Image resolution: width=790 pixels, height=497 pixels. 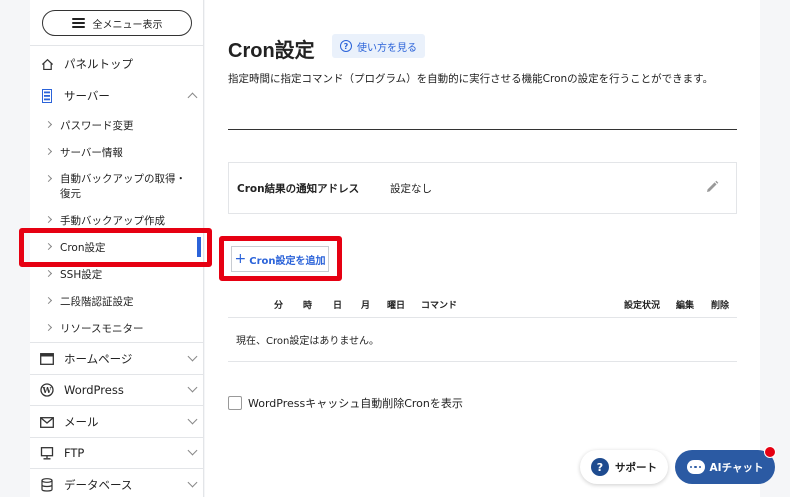 I want to click on sidebar-item-wordpress: W WordPress, so click(x=117, y=390).